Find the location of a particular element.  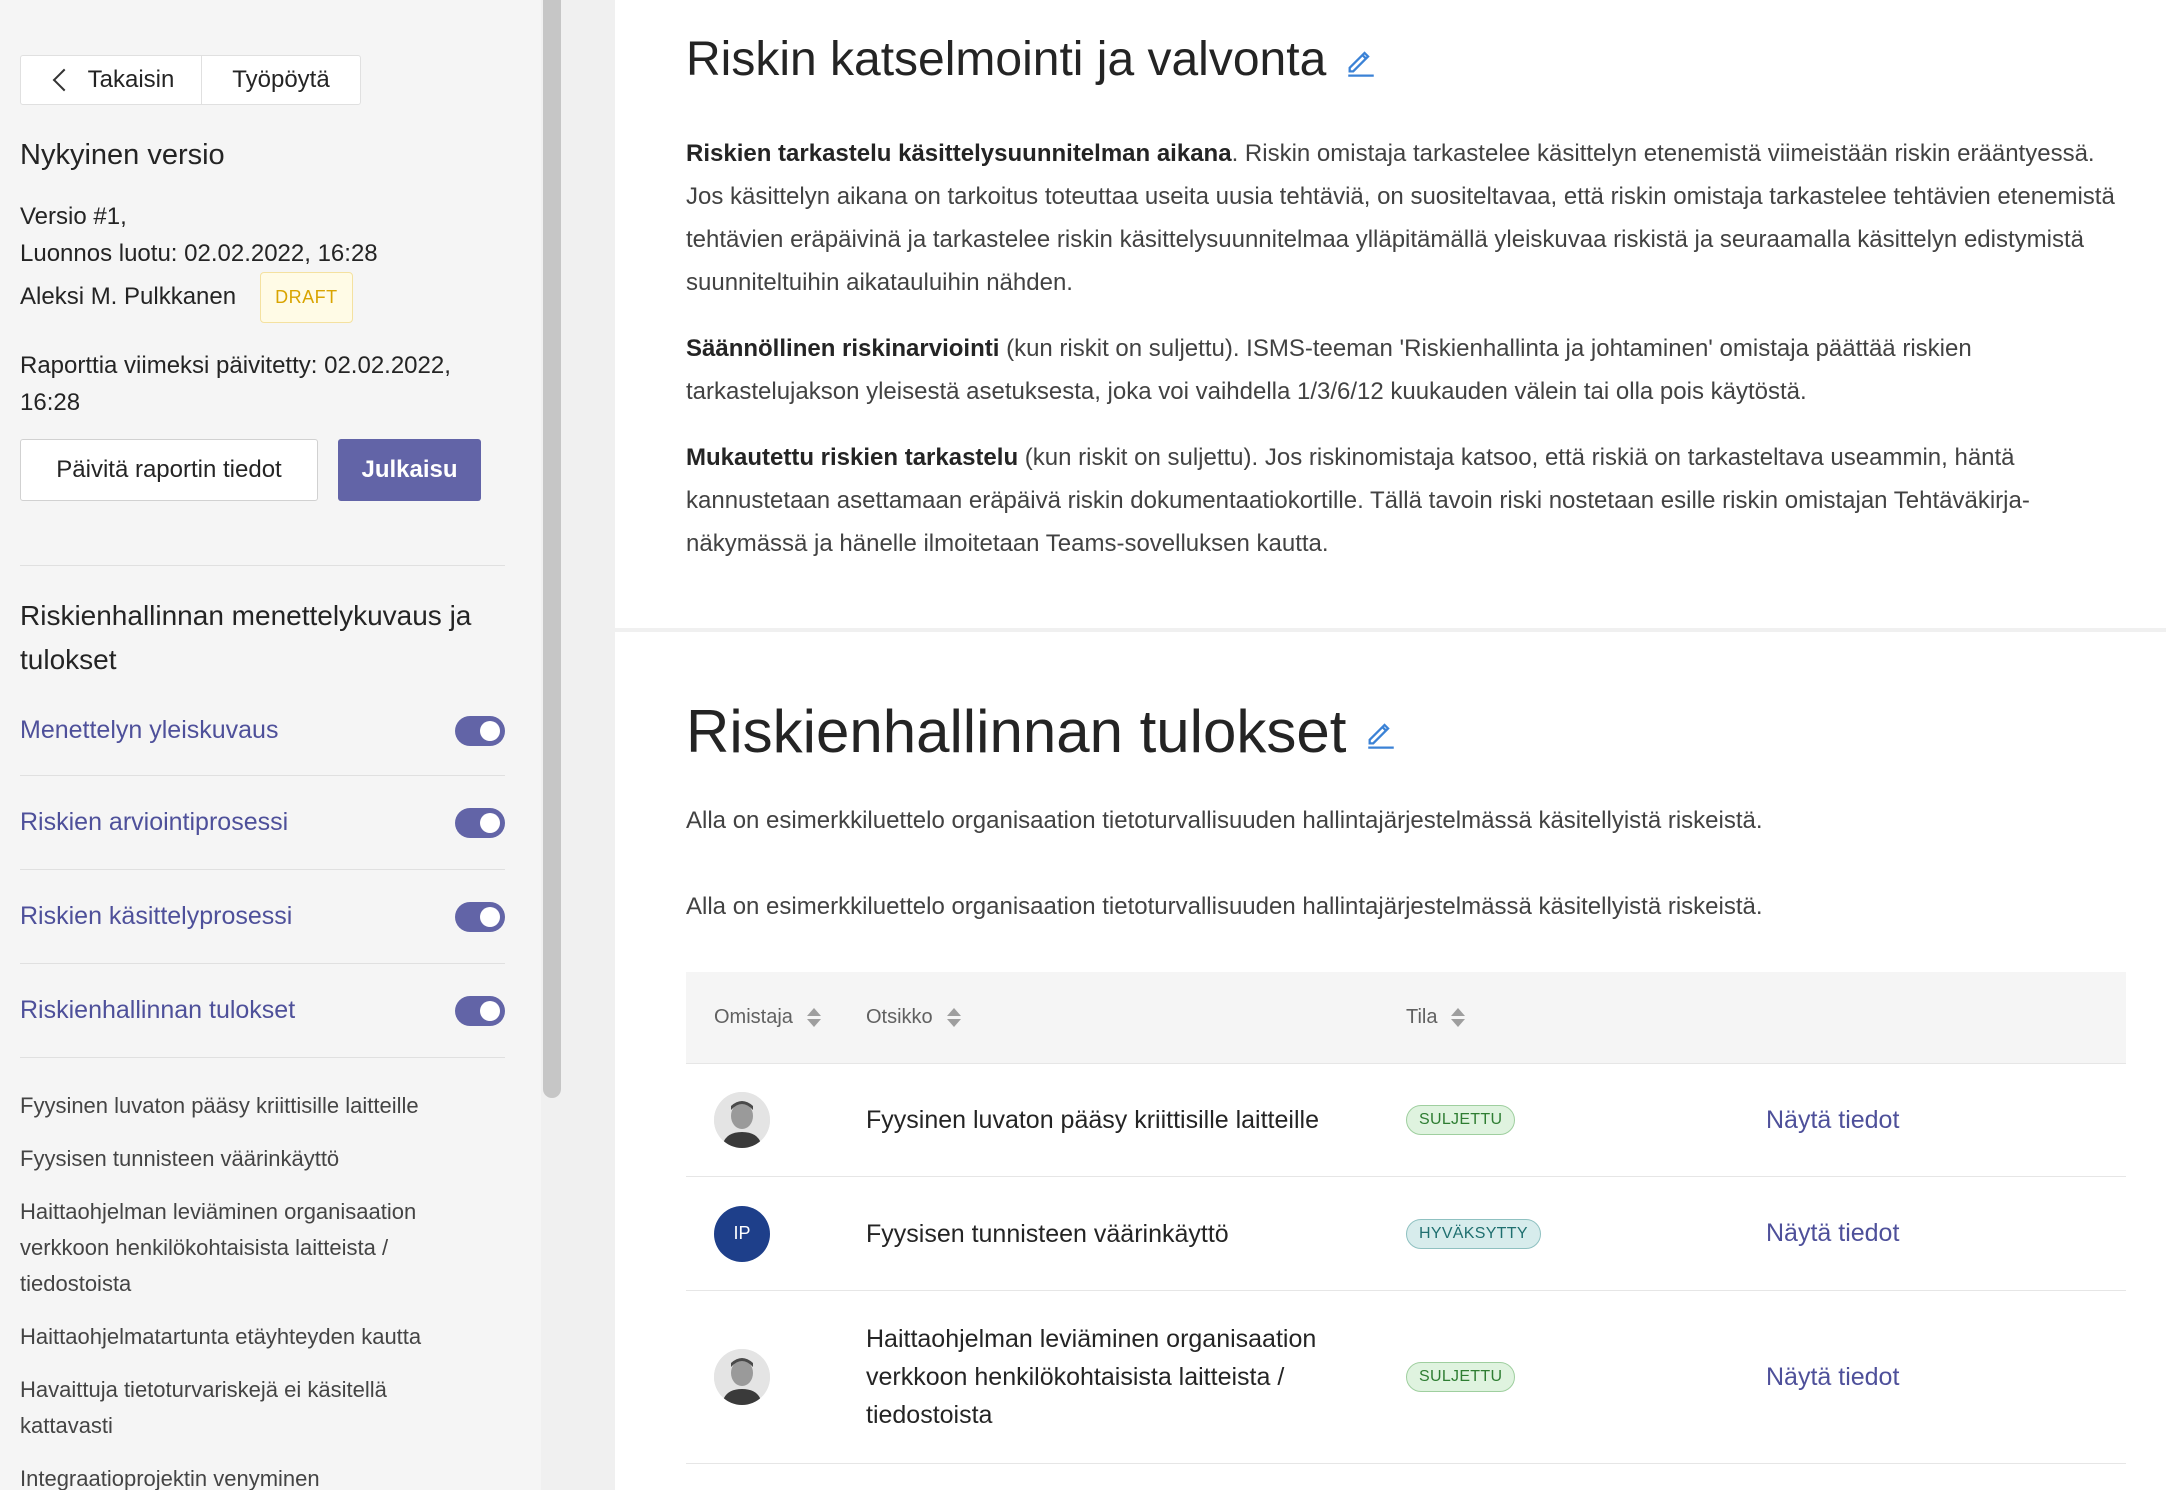

nav-button-group: Takaisin Työpöytä is located at coordinates (190, 80).